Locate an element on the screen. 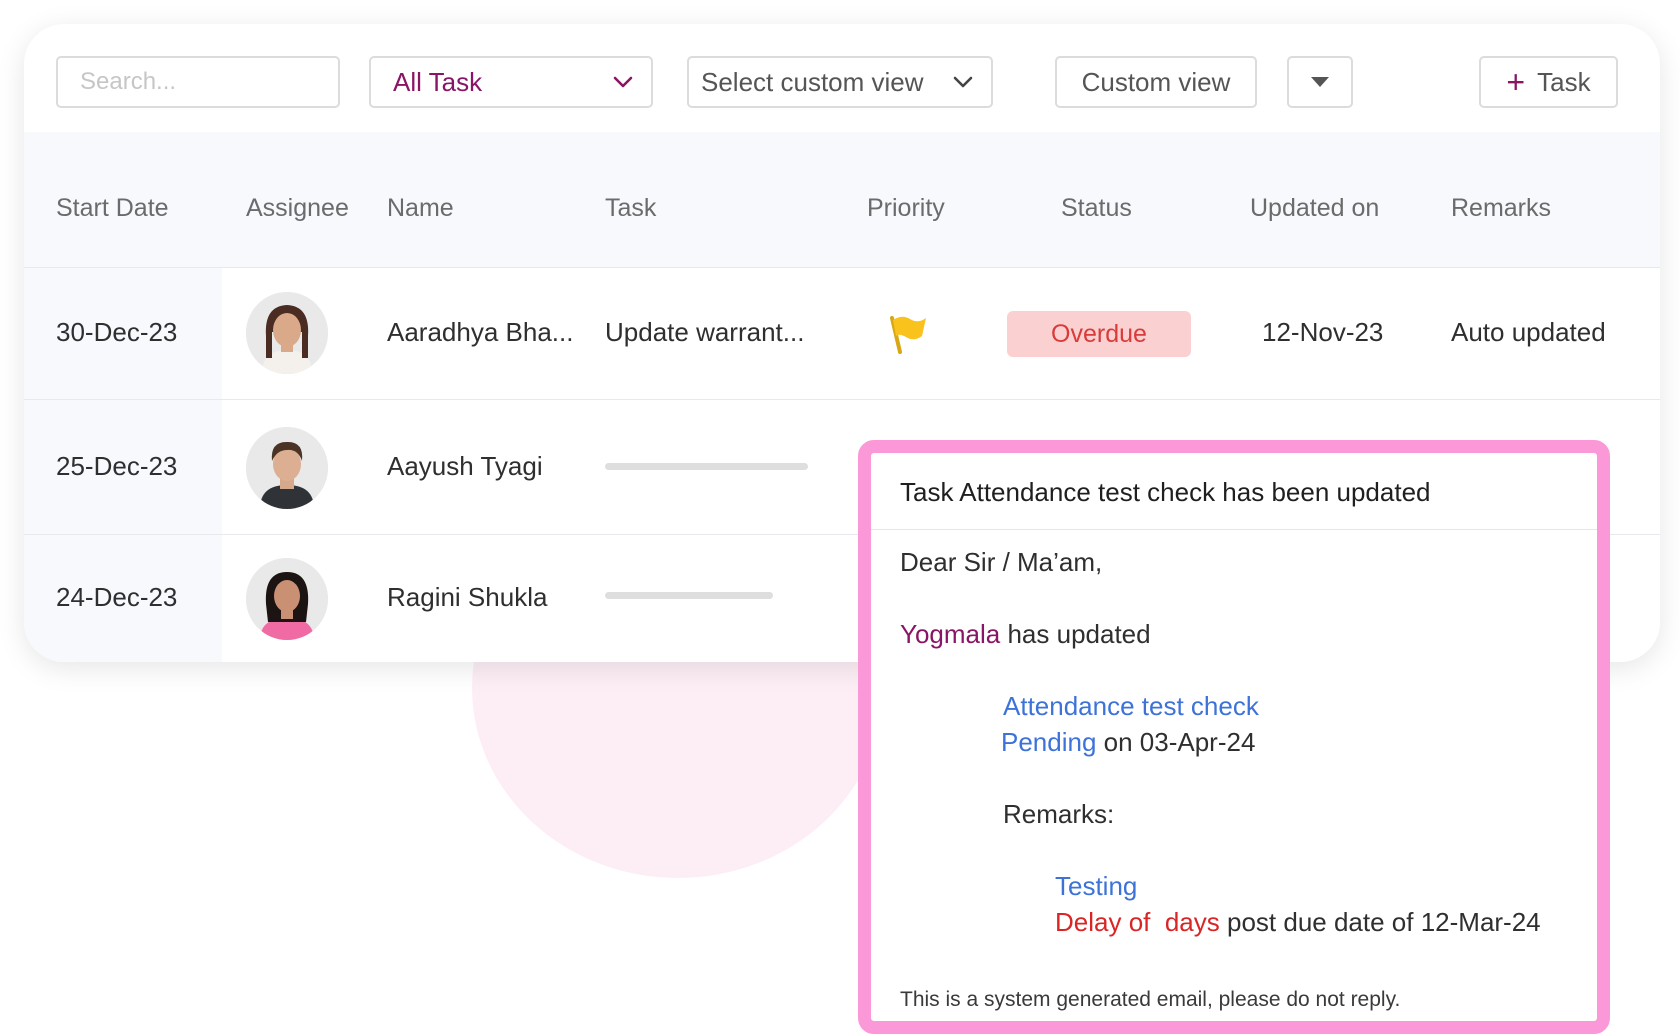 Image resolution: width=1680 pixels, height=1034 pixels. remarks-label: Remarks: is located at coordinates (1059, 814).